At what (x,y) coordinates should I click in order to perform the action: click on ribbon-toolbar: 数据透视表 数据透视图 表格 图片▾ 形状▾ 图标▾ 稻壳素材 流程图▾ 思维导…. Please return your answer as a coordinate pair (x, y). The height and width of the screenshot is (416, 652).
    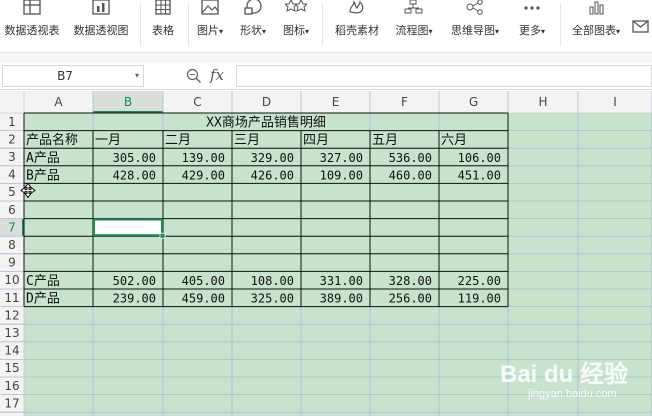
    Looking at the image, I should click on (326, 26).